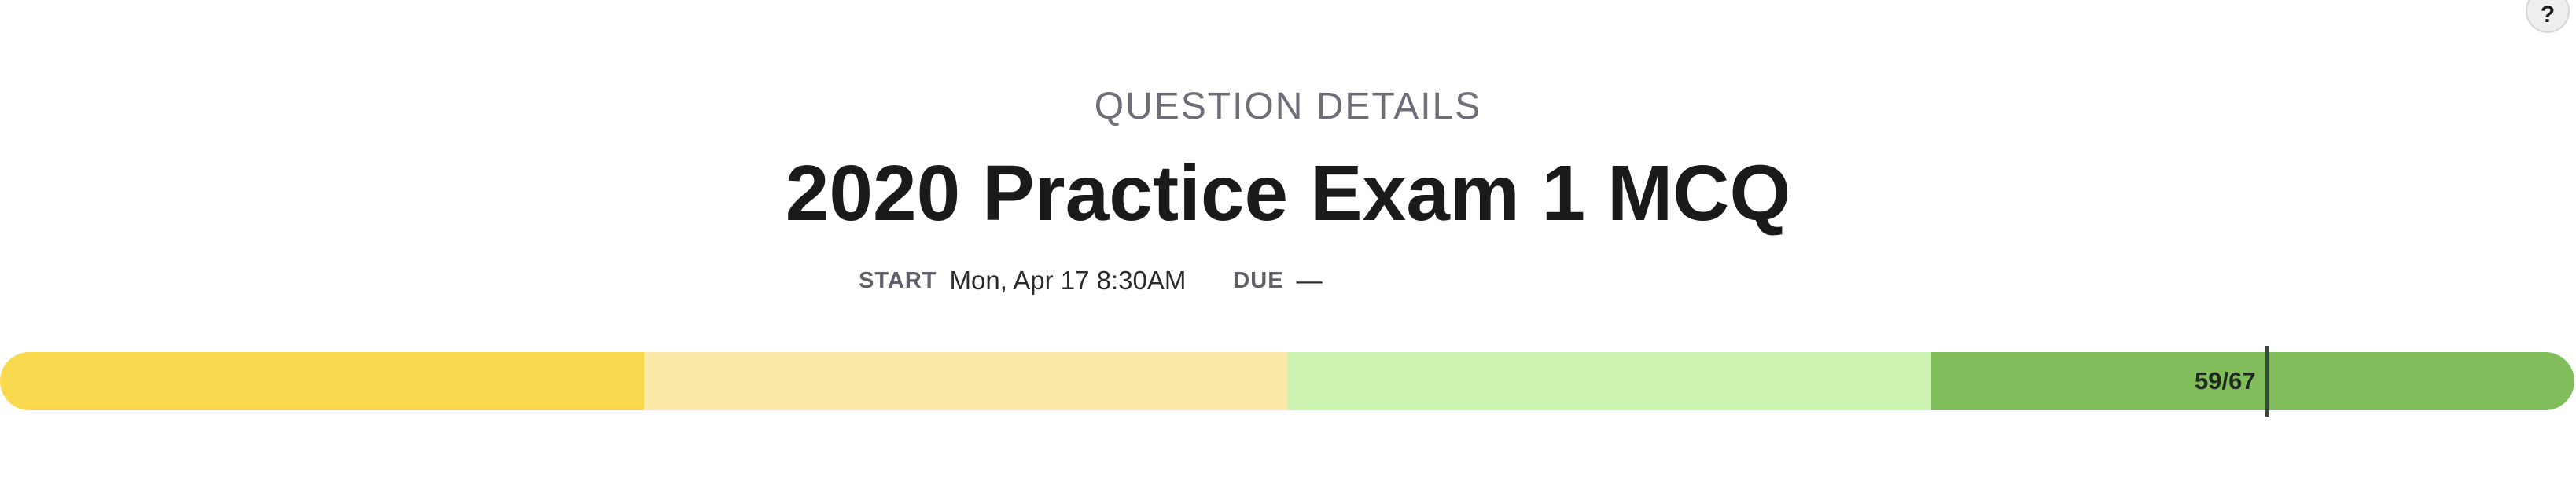 The height and width of the screenshot is (481, 2576). Describe the element at coordinates (898, 280) in the screenshot. I see `start-label: START` at that location.